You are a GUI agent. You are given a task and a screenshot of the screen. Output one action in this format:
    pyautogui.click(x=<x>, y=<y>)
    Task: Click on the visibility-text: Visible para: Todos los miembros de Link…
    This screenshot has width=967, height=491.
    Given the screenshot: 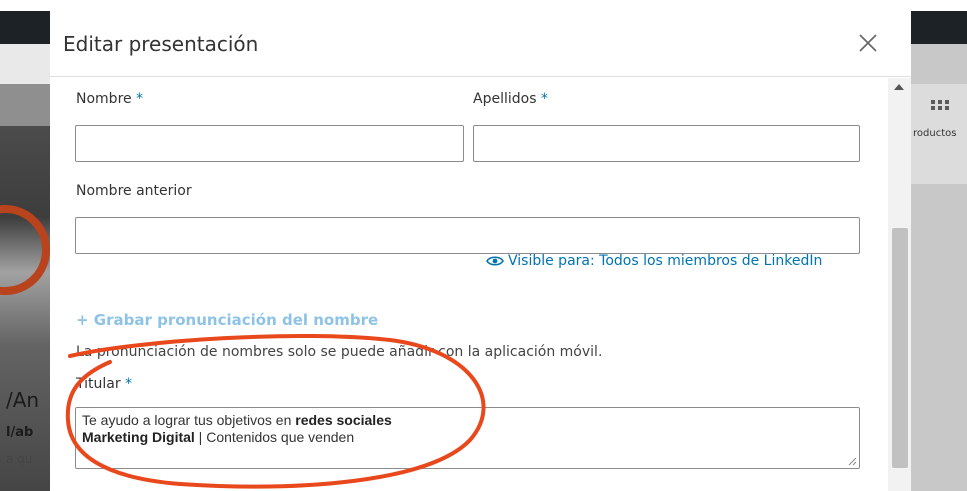 What is the action you would take?
    pyautogui.click(x=665, y=261)
    